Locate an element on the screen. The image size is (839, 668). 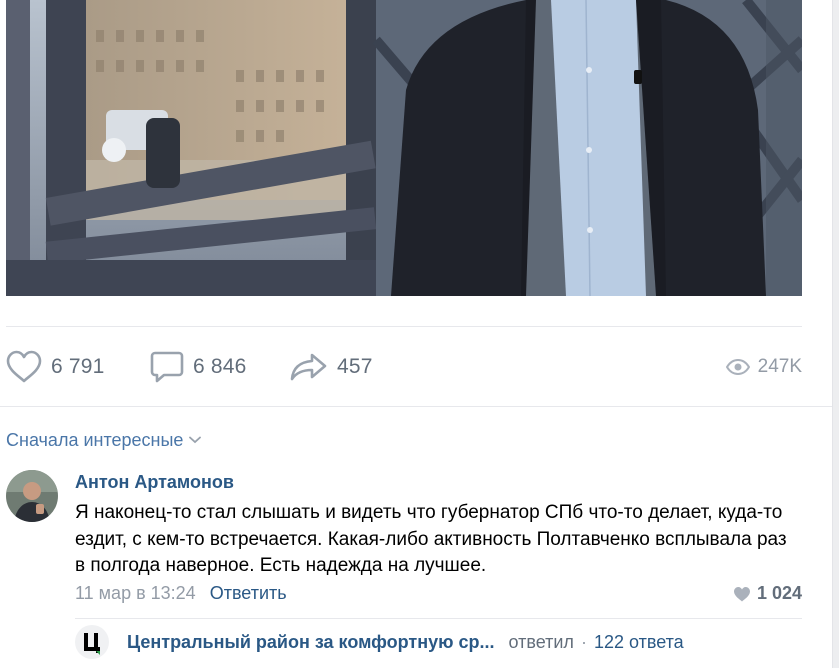
like-button: 6 791 is located at coordinates (55, 367).